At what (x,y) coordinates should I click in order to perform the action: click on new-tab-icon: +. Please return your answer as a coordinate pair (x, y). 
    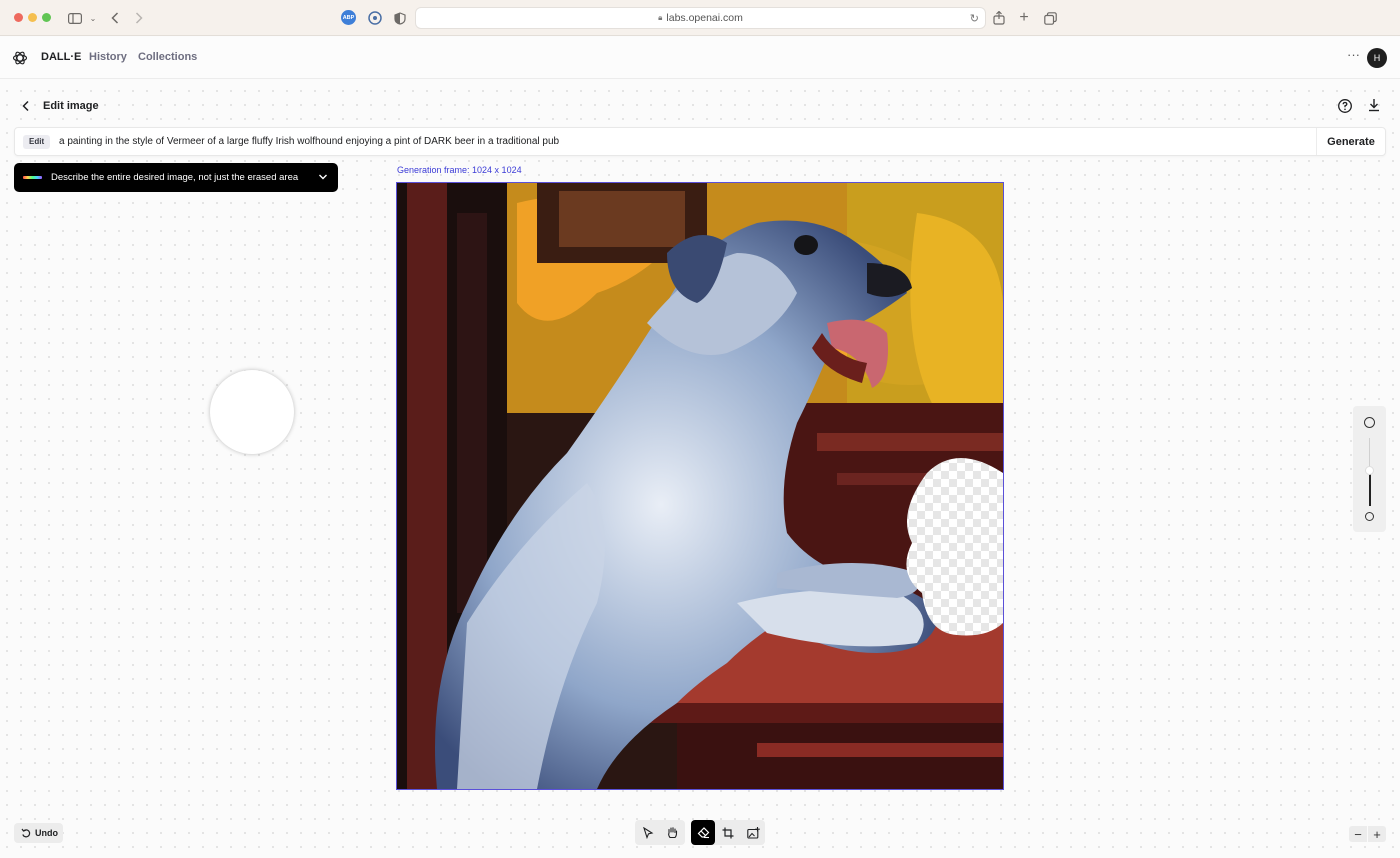
    Looking at the image, I should click on (1024, 18).